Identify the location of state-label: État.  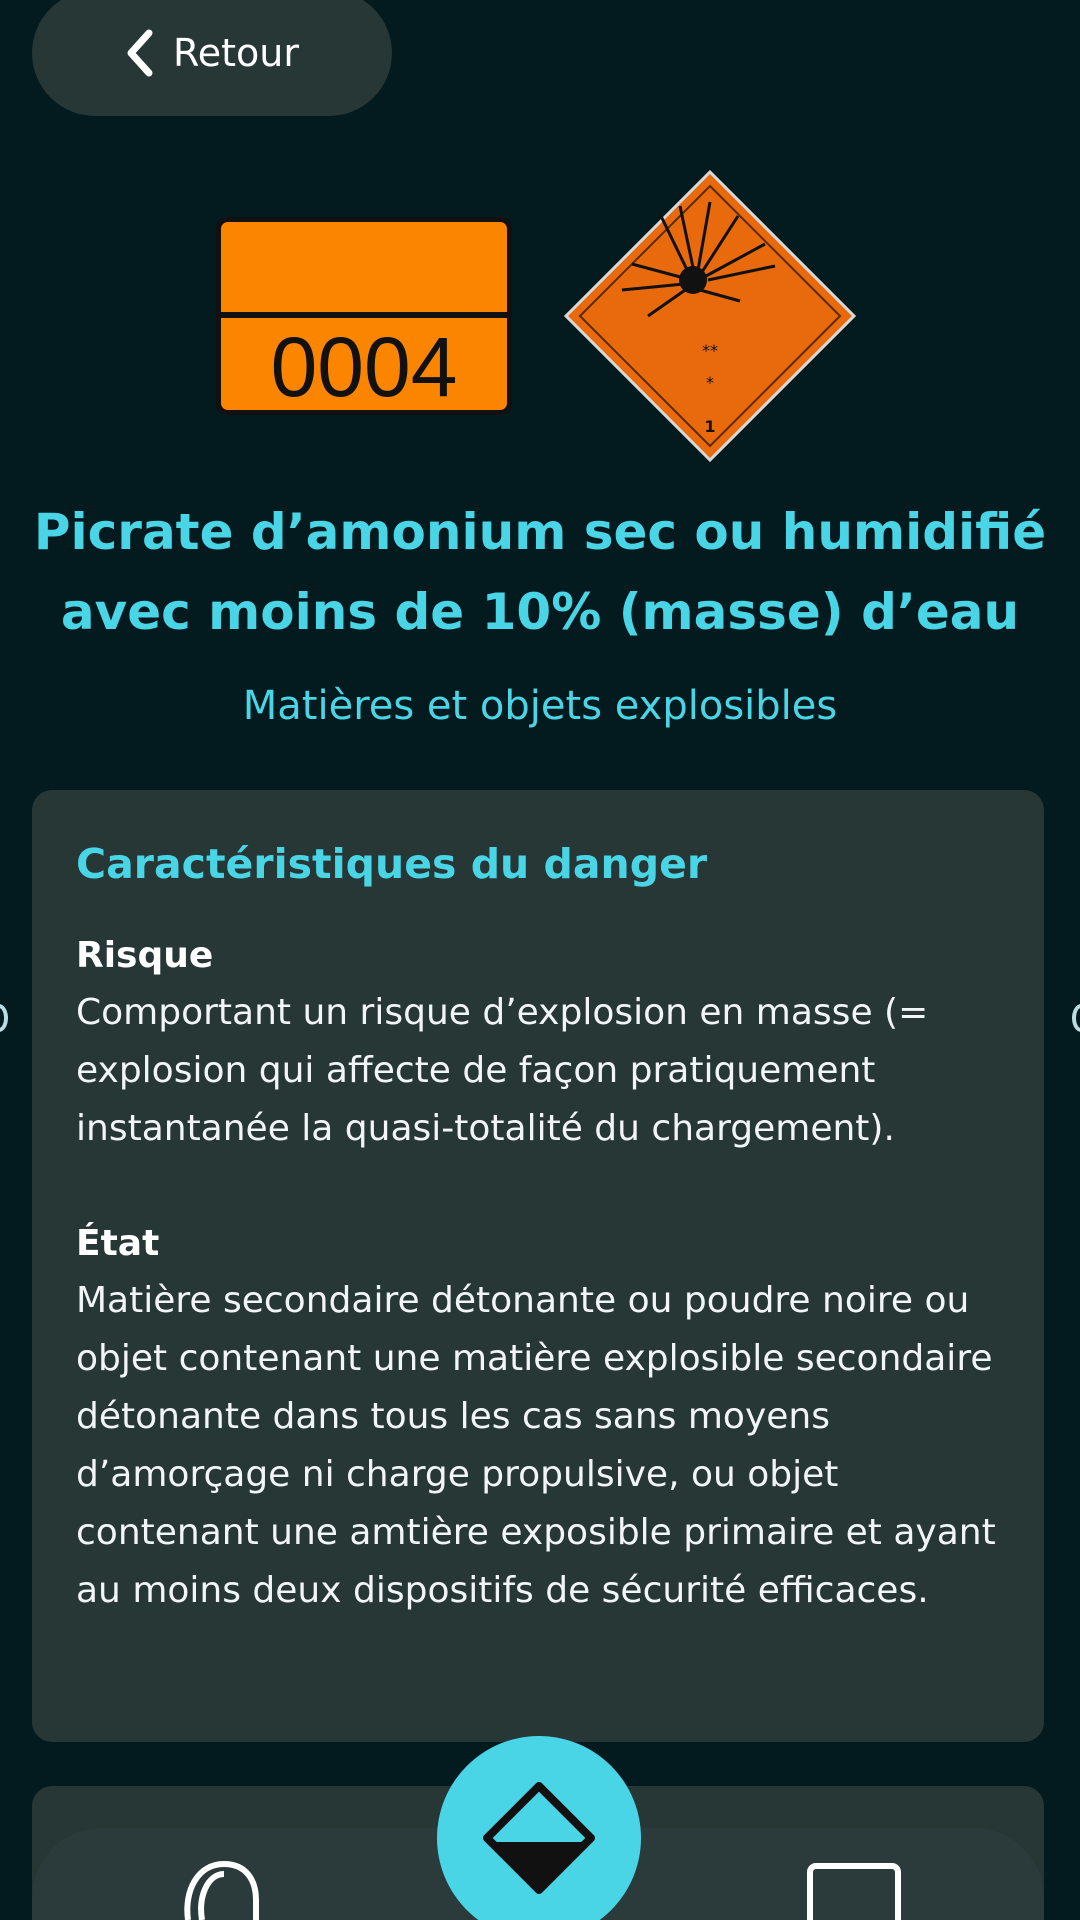
(118, 1243).